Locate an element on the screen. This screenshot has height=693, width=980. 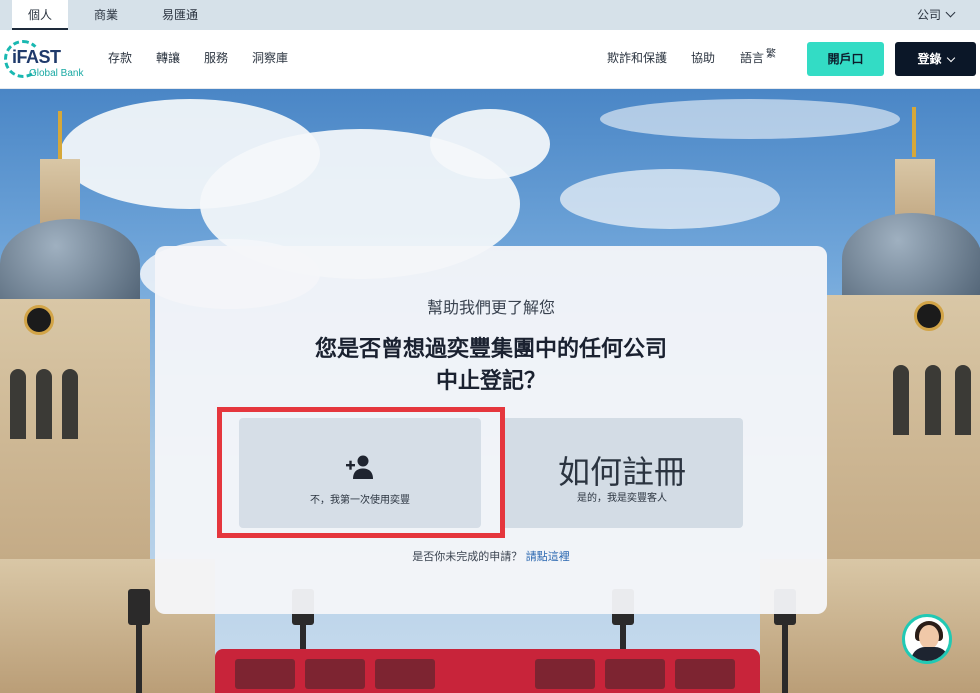
card-subtitle: 幫助我們更了解您 is located at coordinates (490, 307).